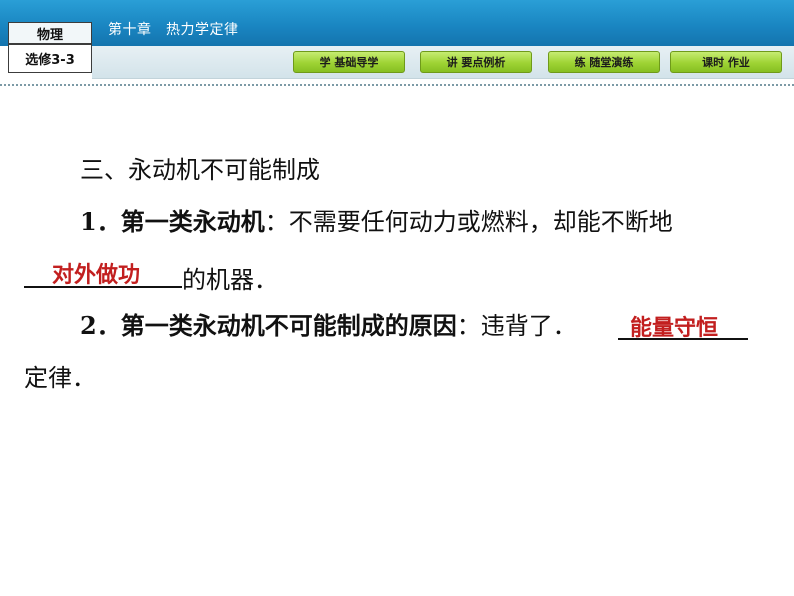 This screenshot has height=596, width=794. Describe the element at coordinates (192, 221) in the screenshot. I see `item1-term: 第一类永动机` at that location.